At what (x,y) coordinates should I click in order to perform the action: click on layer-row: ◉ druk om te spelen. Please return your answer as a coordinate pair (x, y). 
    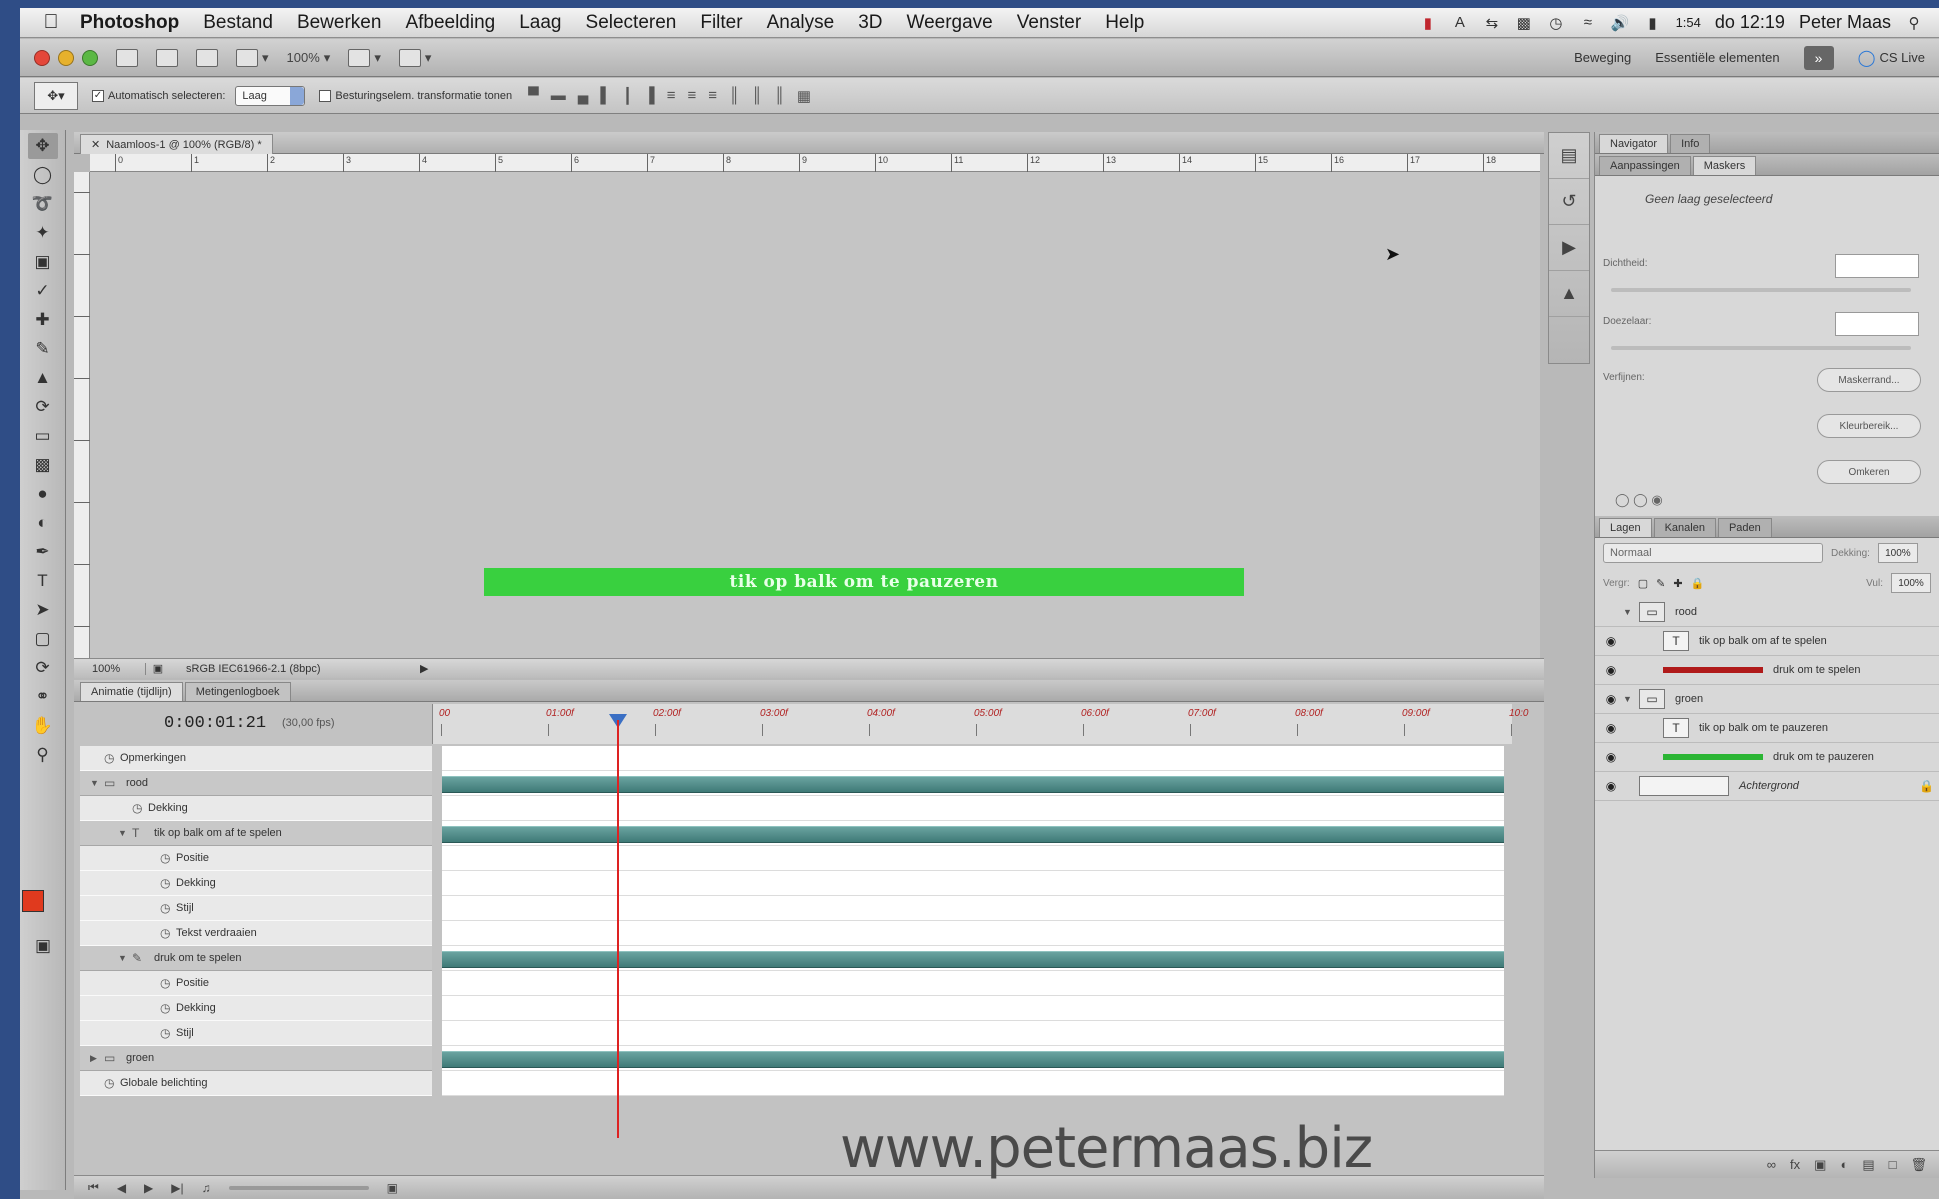
    Looking at the image, I should click on (1767, 670).